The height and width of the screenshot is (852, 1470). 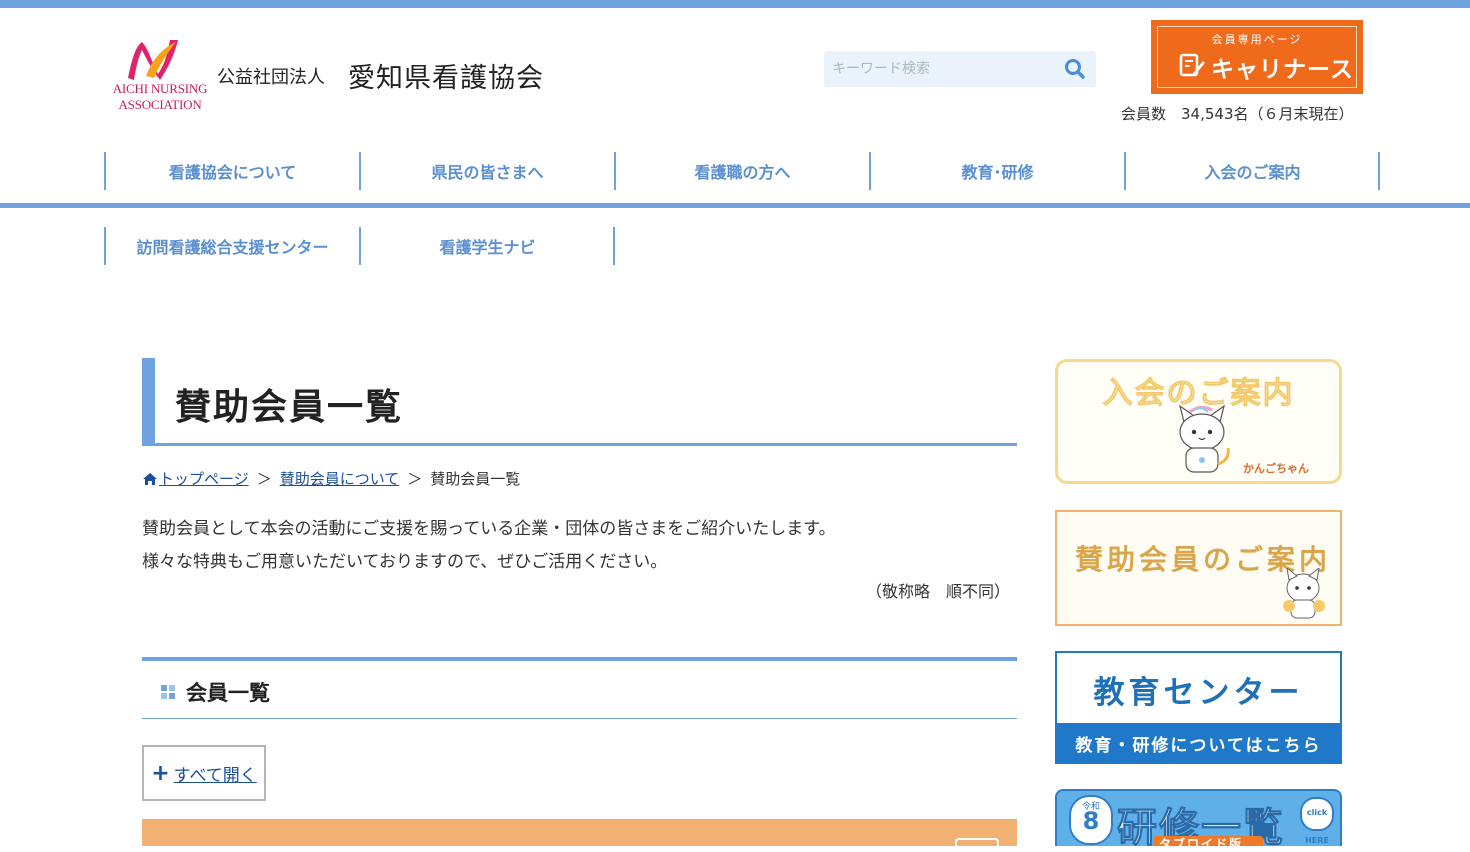 I want to click on search-input, so click(x=947, y=69).